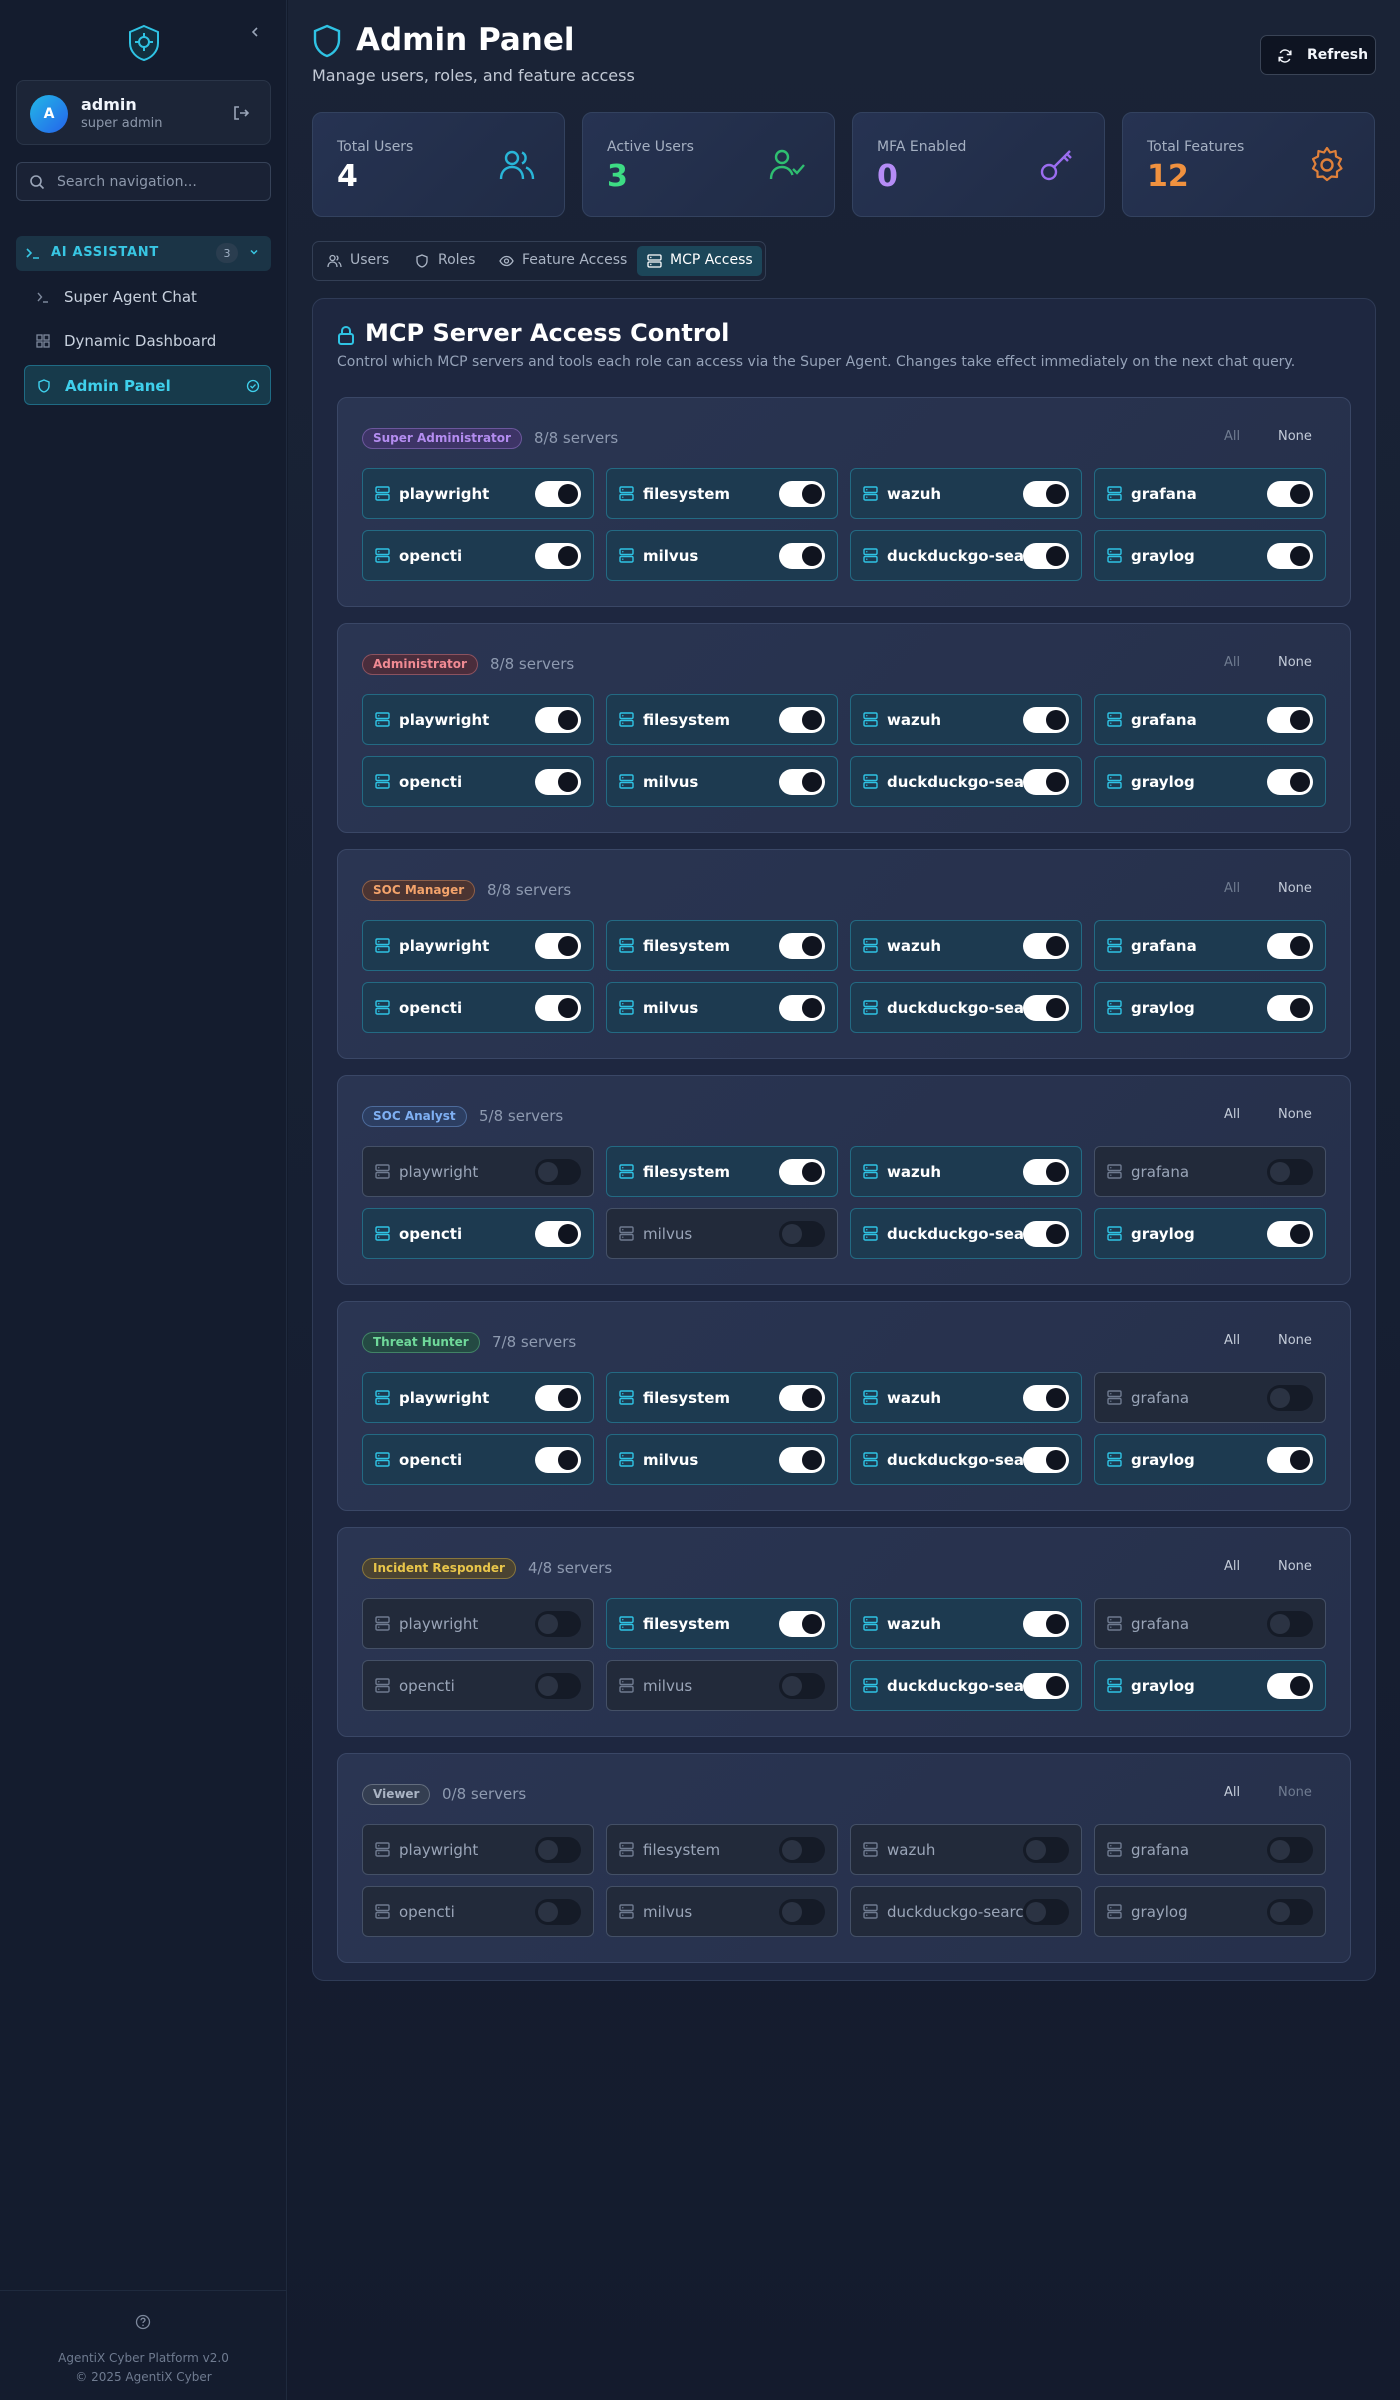  I want to click on collapse-sidebar-button, so click(255, 32).